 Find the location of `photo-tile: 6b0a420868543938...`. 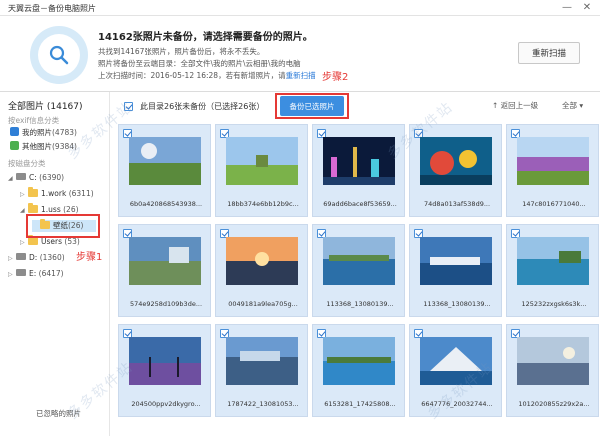

photo-tile: 6b0a420868543938... is located at coordinates (164, 170).